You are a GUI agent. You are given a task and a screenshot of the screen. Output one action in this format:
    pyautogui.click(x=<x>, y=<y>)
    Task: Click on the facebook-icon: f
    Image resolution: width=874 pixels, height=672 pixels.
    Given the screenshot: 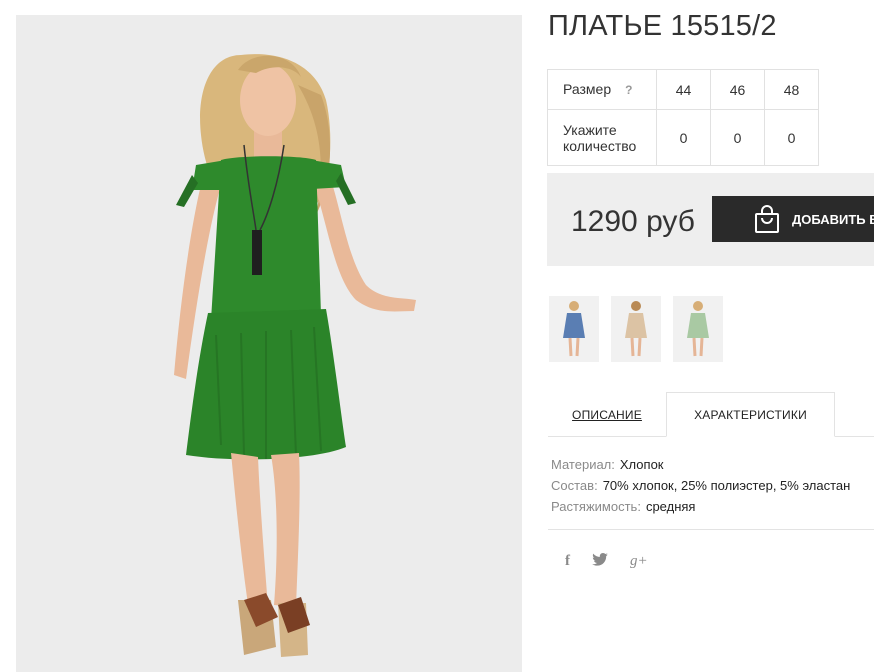 What is the action you would take?
    pyautogui.click(x=567, y=561)
    